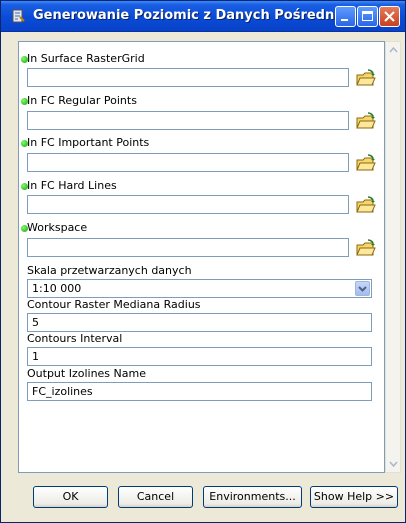  What do you see at coordinates (188, 247) in the screenshot?
I see `workspace-input` at bounding box center [188, 247].